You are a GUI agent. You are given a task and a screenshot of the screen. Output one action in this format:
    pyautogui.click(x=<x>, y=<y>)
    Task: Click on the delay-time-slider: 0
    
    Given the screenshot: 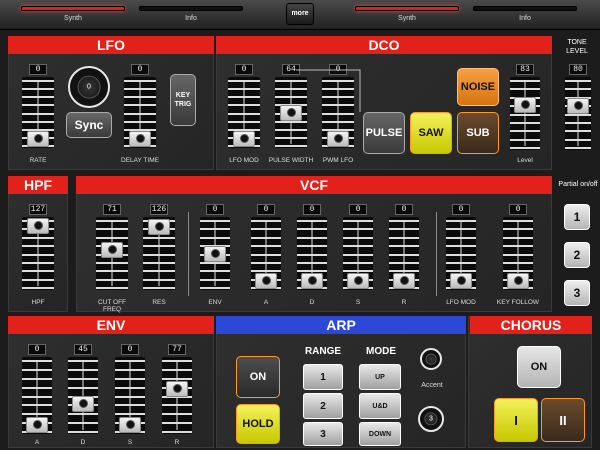 What is the action you would take?
    pyautogui.click(x=140, y=106)
    